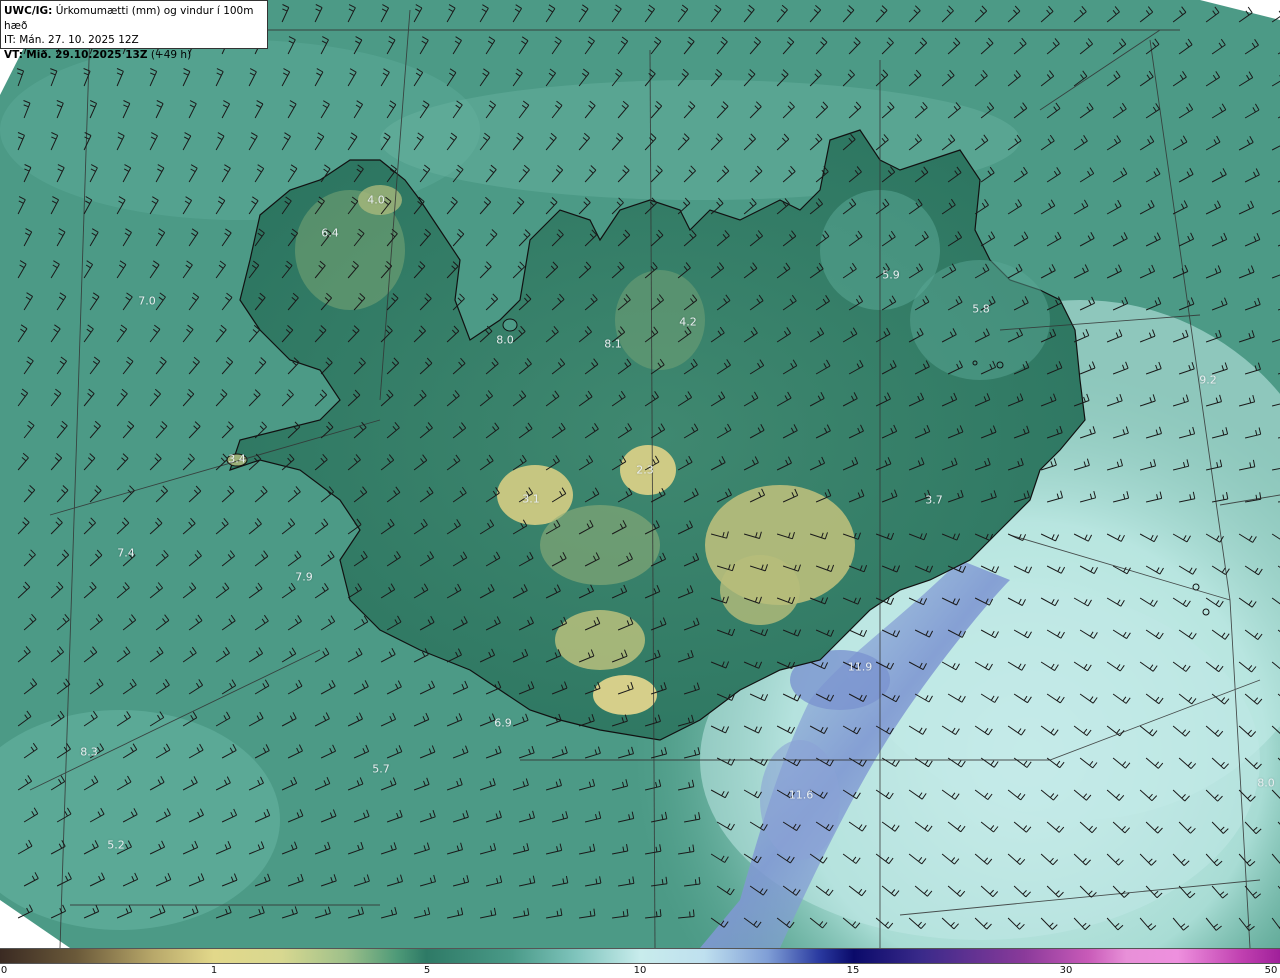  I want to click on value-label: 5.2, so click(116, 845).